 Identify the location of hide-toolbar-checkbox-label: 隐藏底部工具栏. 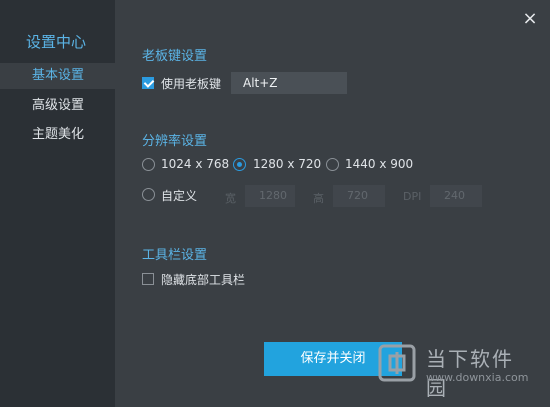
(203, 280).